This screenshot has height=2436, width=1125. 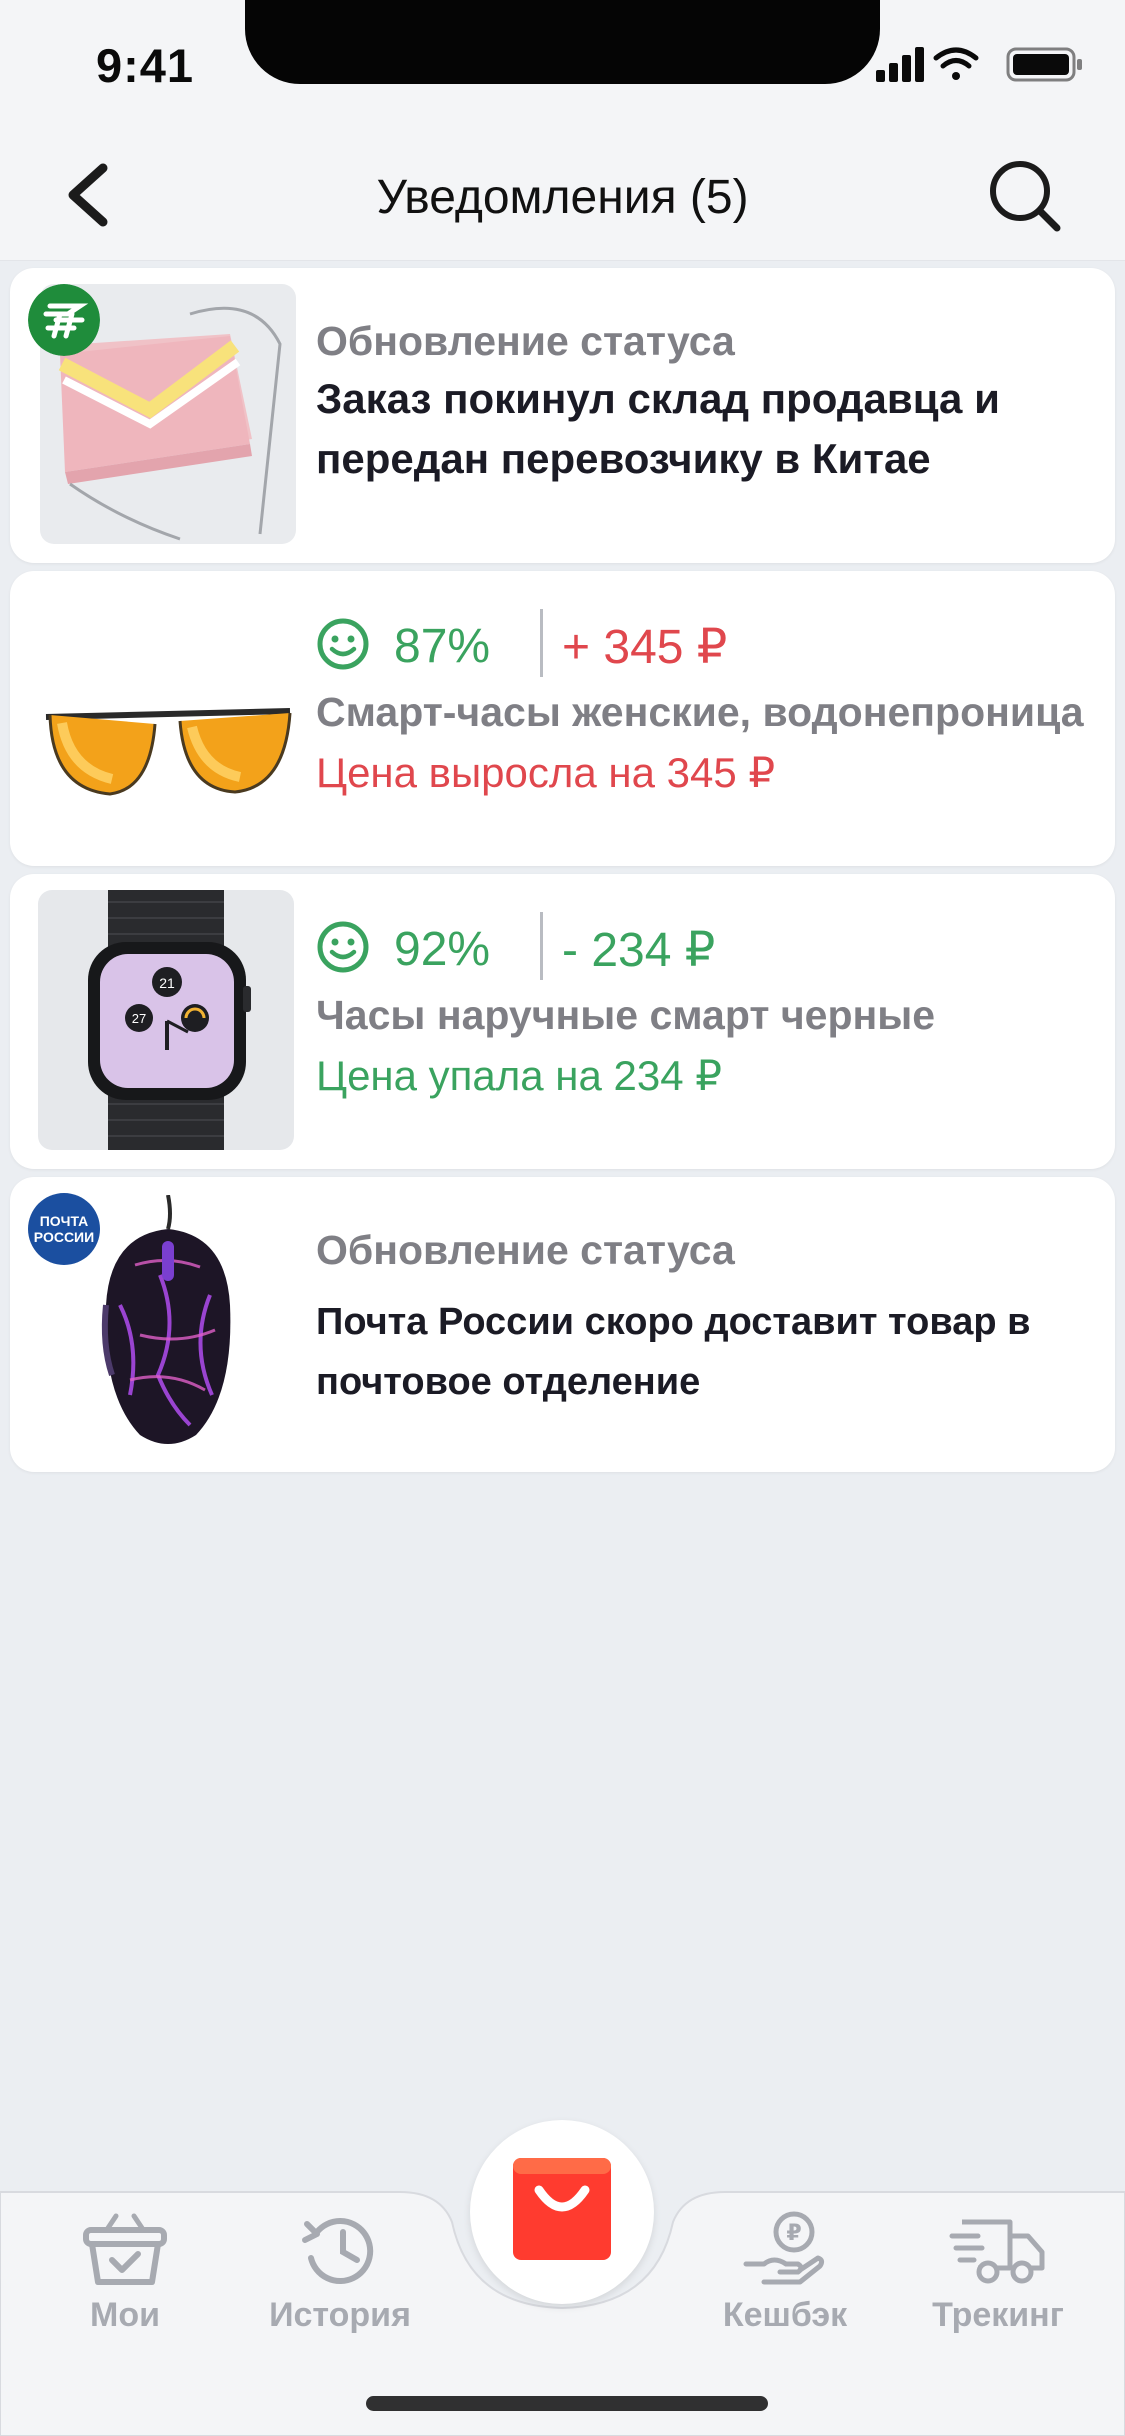 I want to click on tab-label: Кешбэк, so click(x=785, y=2315).